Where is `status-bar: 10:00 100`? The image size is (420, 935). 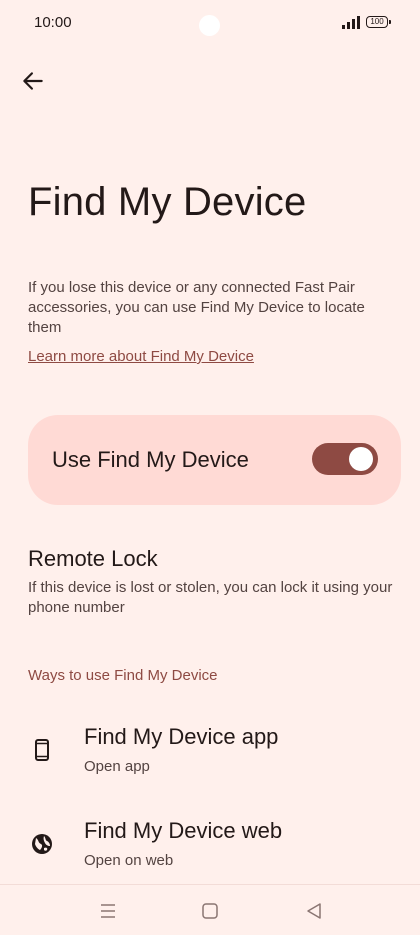
status-bar: 10:00 100 is located at coordinates (210, 24).